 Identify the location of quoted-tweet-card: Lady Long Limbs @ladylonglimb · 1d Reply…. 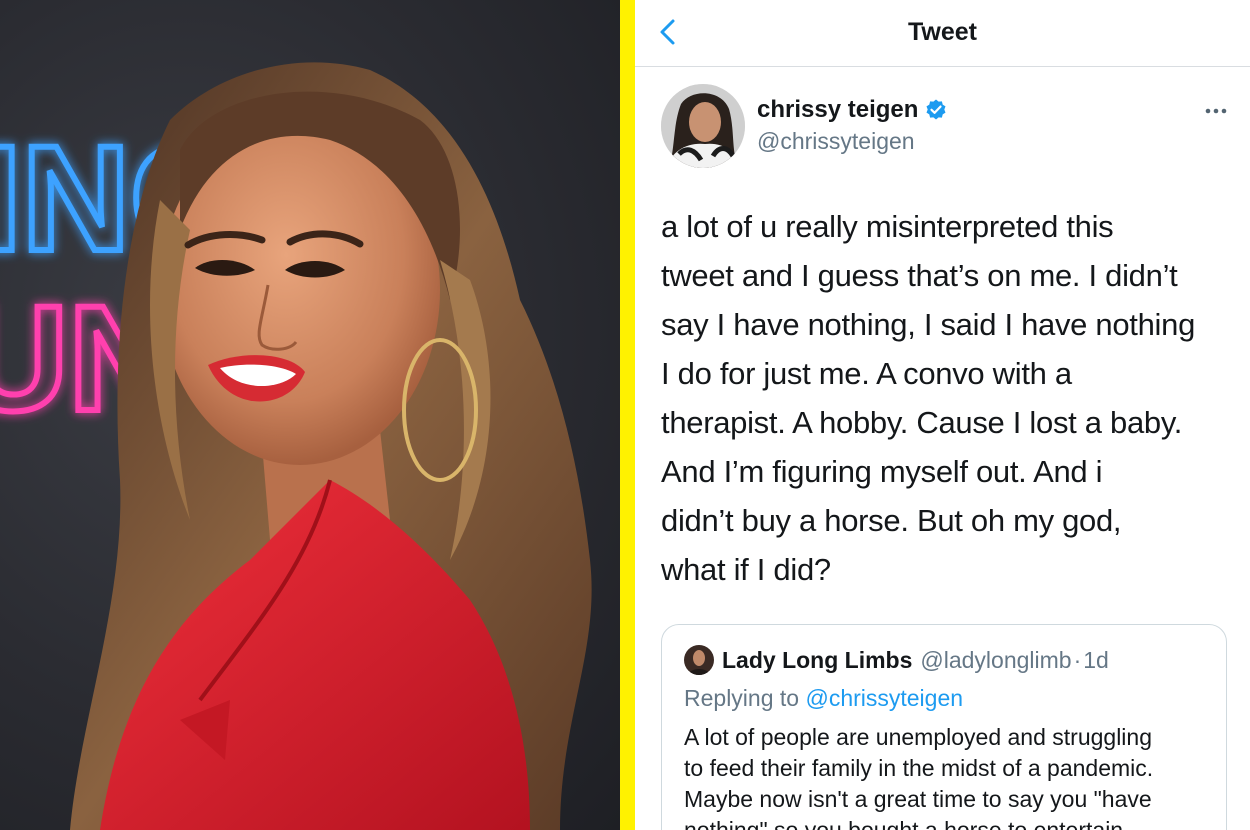
(944, 727).